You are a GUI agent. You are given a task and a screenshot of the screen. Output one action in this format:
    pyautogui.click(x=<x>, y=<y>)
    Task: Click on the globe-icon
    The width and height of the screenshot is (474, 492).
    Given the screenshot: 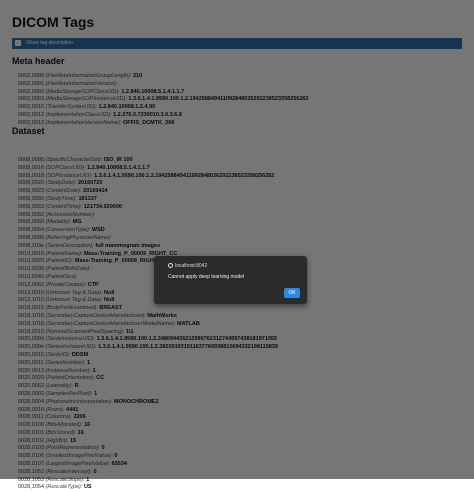 What is the action you would take?
    pyautogui.click(x=170, y=266)
    